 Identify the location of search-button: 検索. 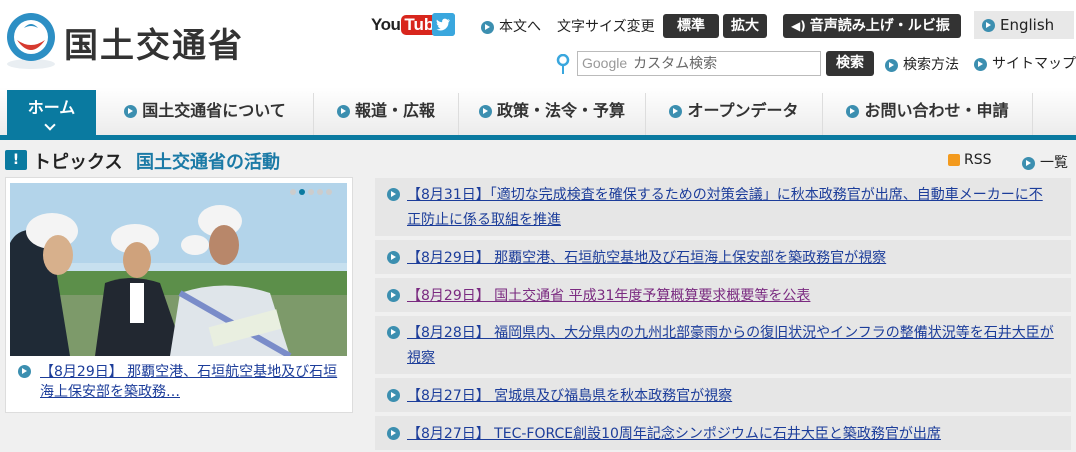
(850, 63).